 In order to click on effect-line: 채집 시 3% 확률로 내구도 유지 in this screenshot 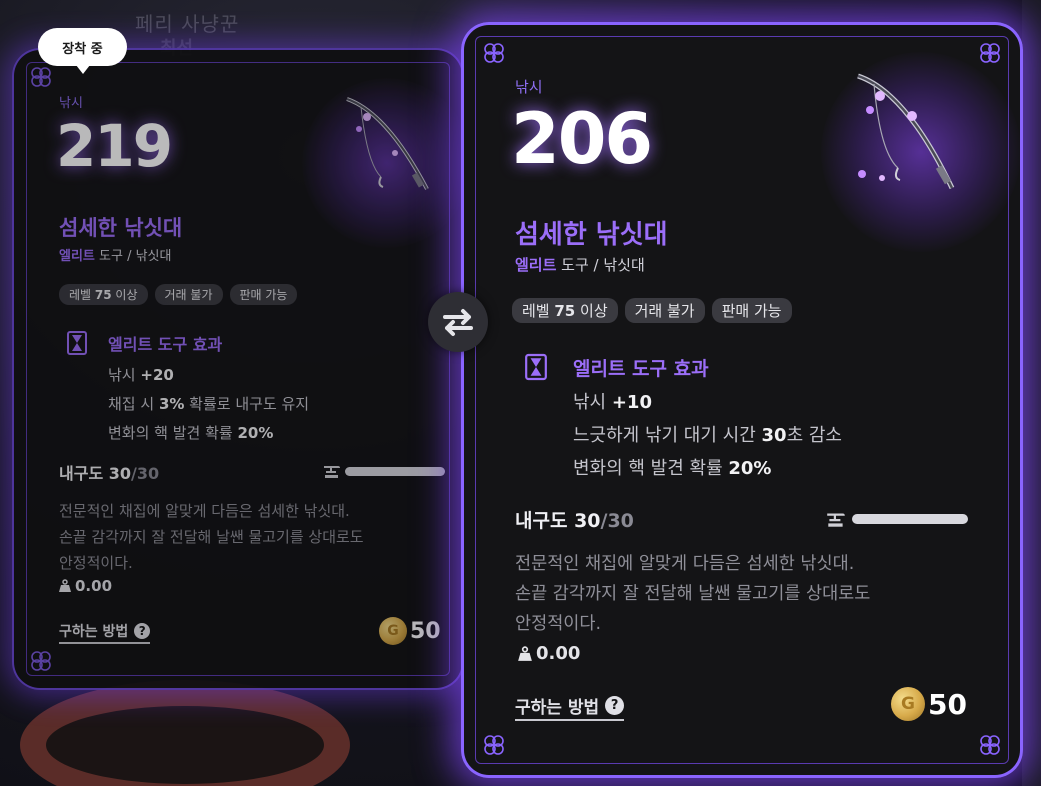, I will do `click(209, 404)`.